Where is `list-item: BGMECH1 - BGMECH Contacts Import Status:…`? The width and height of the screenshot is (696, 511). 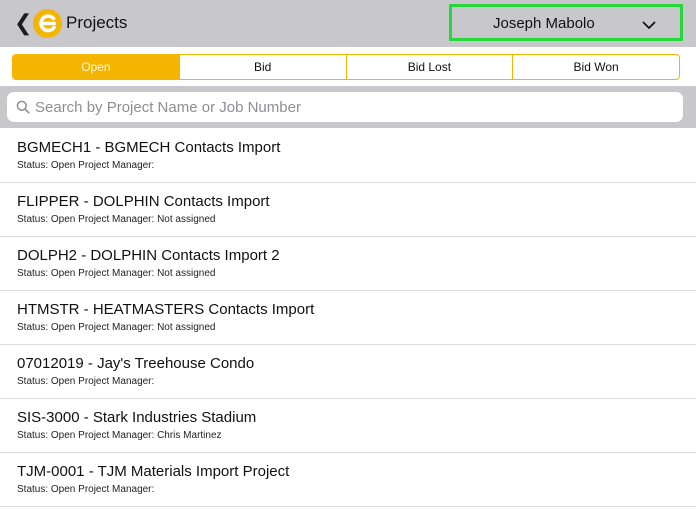 list-item: BGMECH1 - BGMECH Contacts Import Status:… is located at coordinates (348, 156).